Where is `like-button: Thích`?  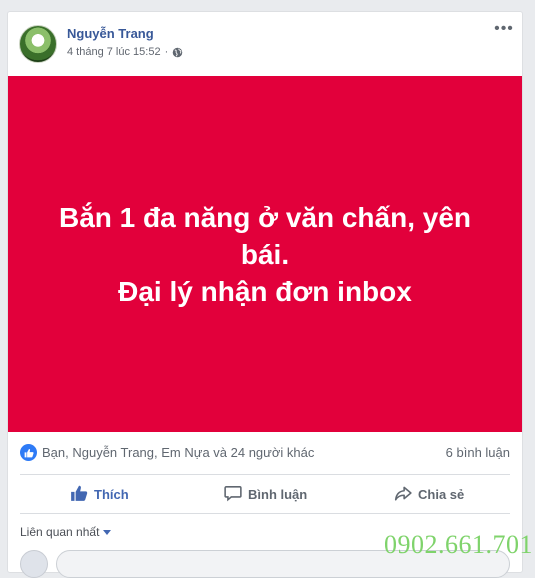 like-button: Thích is located at coordinates (99, 494).